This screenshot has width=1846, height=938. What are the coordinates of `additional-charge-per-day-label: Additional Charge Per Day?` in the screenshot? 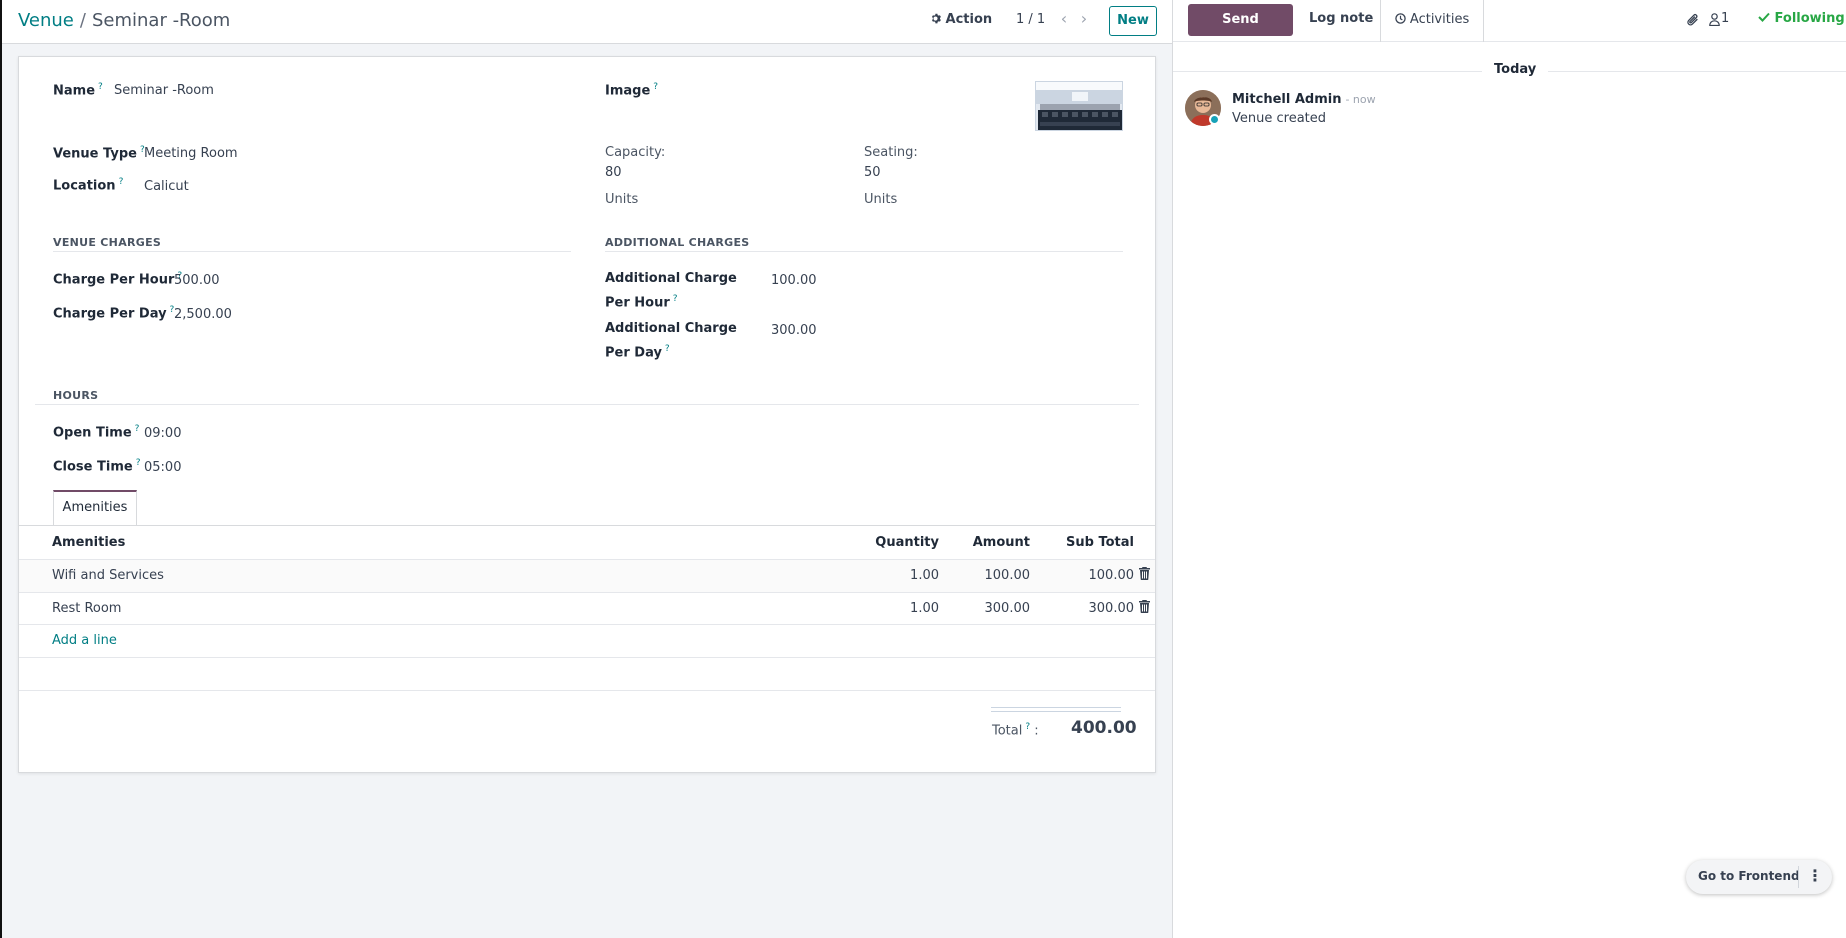 It's located at (671, 341).